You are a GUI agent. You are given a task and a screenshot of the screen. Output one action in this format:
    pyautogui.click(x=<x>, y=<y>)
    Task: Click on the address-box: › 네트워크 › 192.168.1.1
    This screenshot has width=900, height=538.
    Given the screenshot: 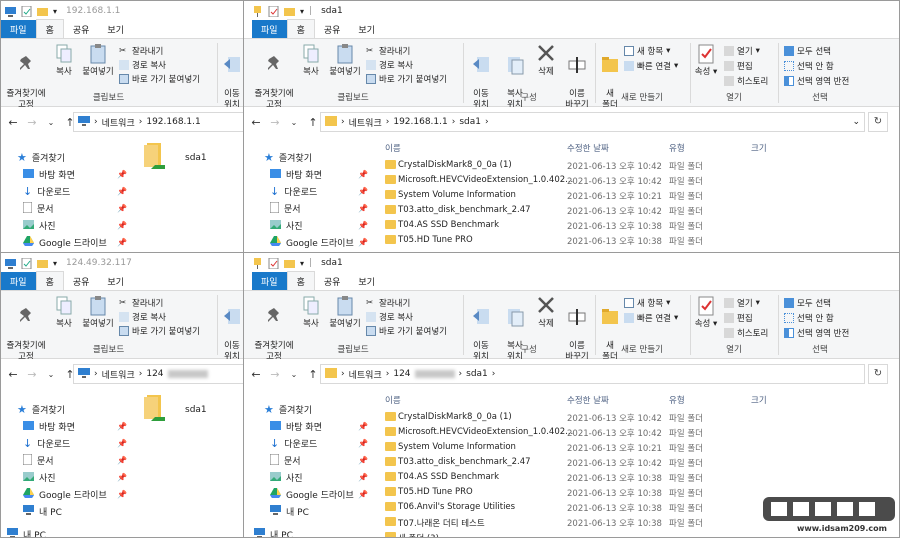 What is the action you would take?
    pyautogui.click(x=161, y=122)
    